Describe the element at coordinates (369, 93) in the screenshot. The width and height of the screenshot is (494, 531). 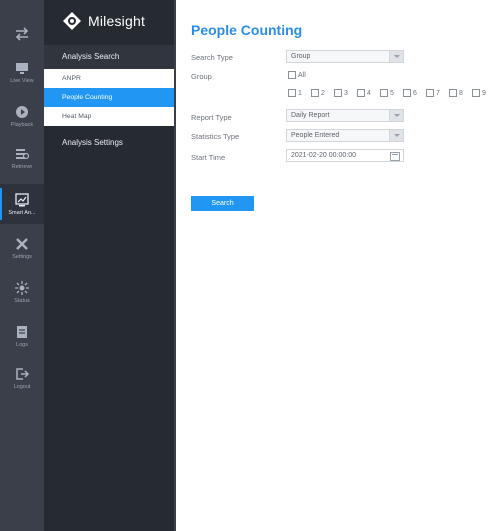
I see `group-option-label: 4` at that location.